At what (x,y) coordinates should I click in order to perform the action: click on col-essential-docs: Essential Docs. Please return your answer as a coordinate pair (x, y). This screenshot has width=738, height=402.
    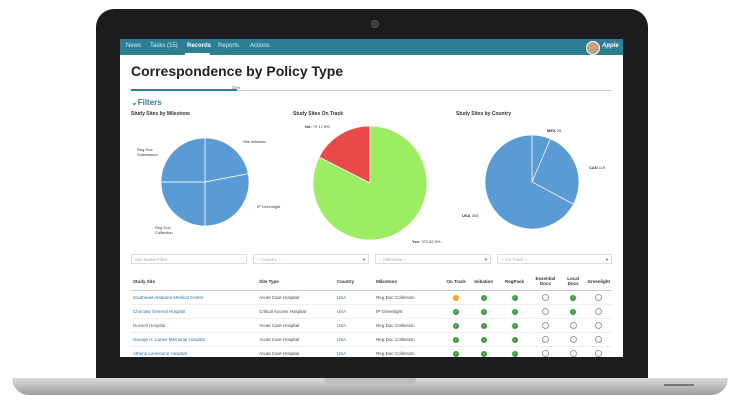
    Looking at the image, I should click on (545, 281).